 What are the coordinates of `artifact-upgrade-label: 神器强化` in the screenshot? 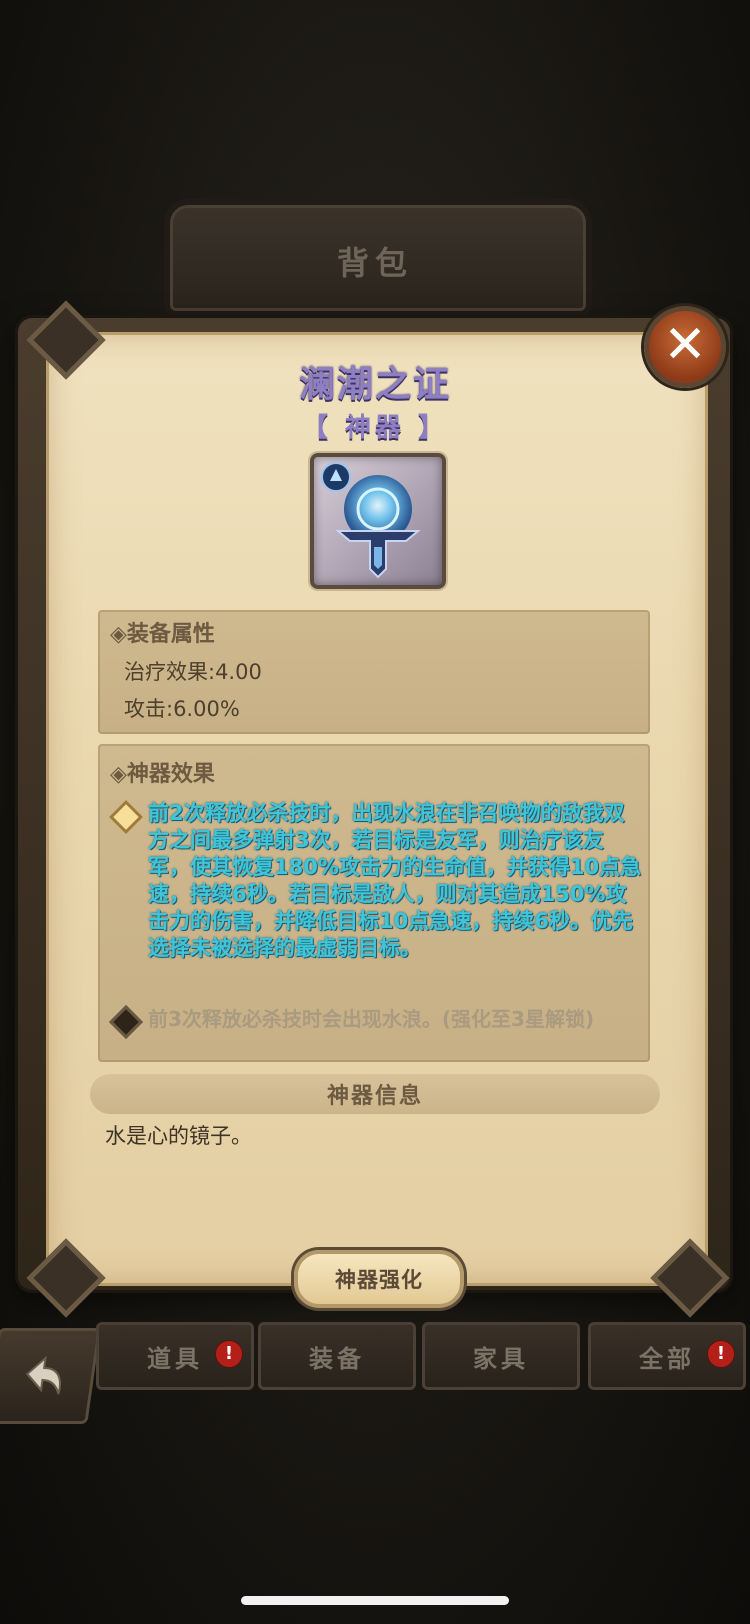 It's located at (379, 1280).